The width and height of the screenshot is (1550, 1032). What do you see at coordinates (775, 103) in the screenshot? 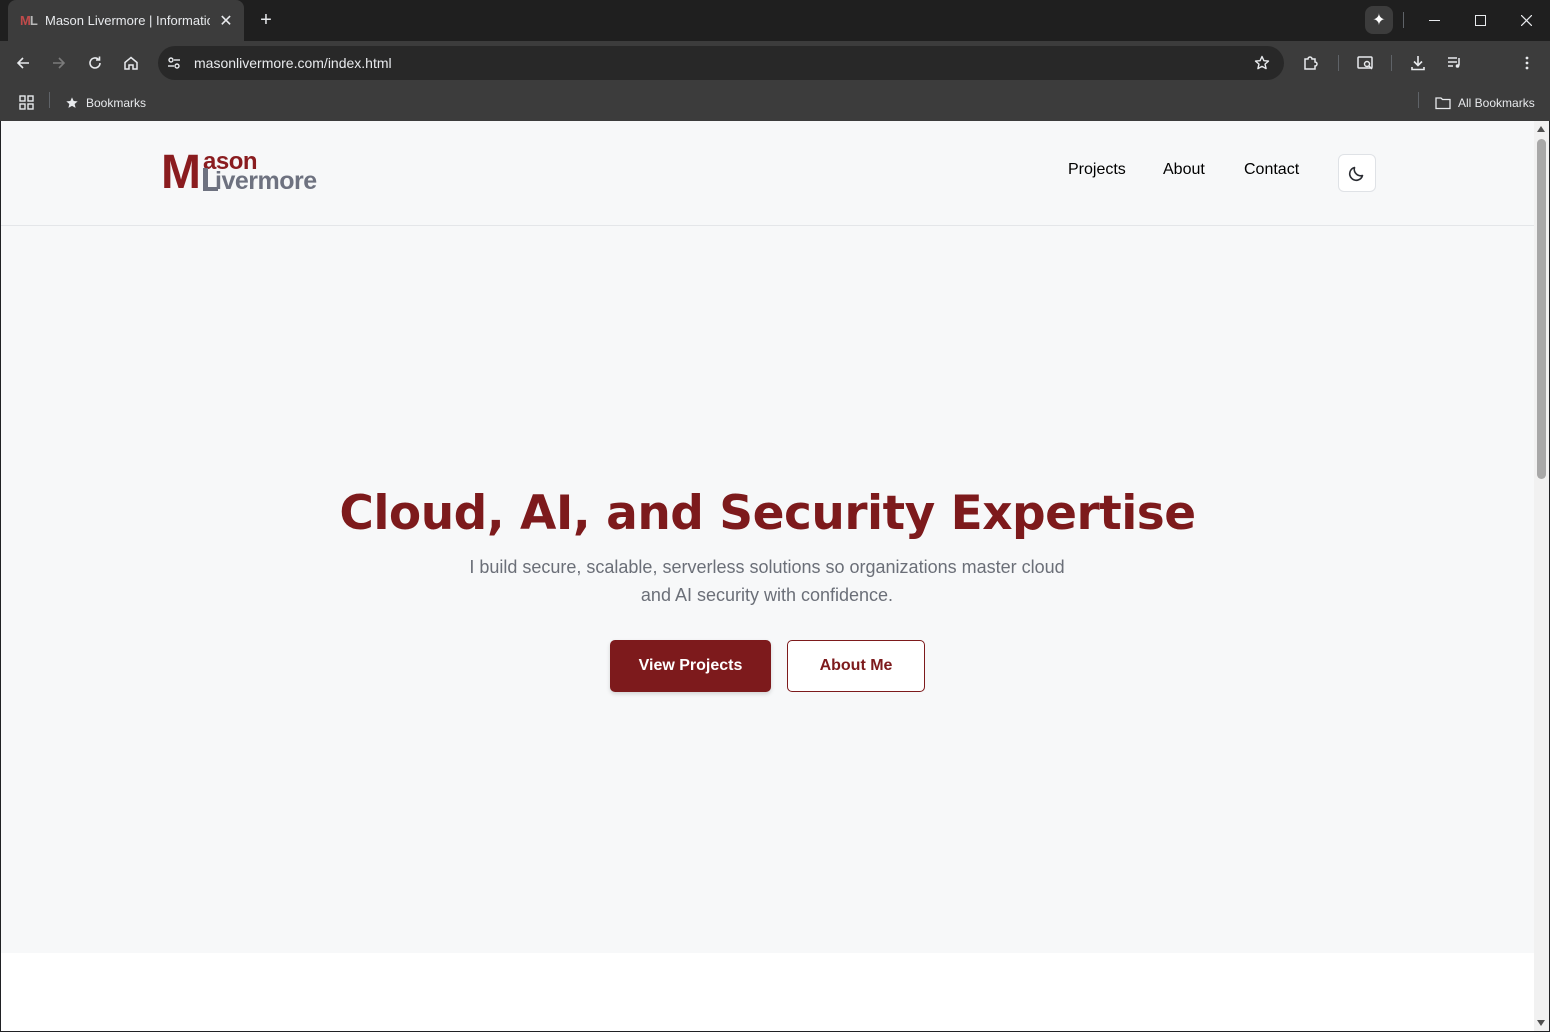
I see `bookmarks-bar: Bookmarks All Bookmarks` at bounding box center [775, 103].